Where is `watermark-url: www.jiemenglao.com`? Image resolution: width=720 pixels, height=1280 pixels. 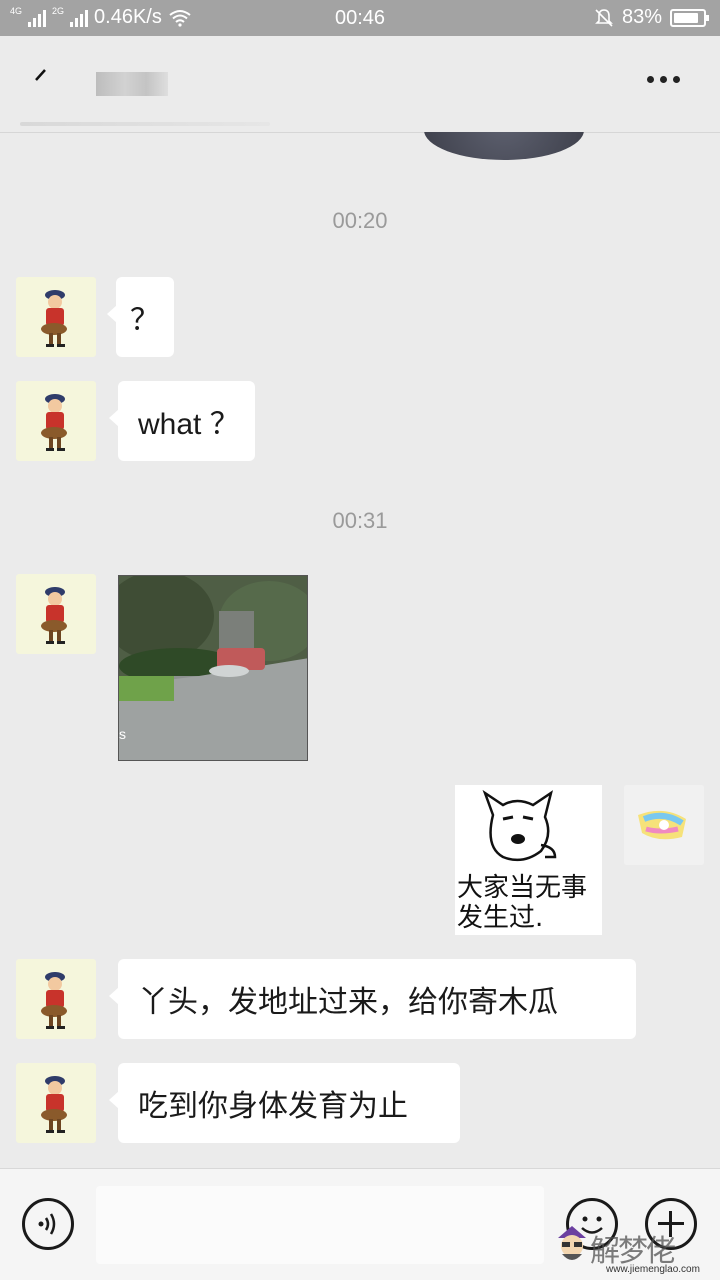 watermark-url: www.jiemenglao.com is located at coordinates (653, 1269).